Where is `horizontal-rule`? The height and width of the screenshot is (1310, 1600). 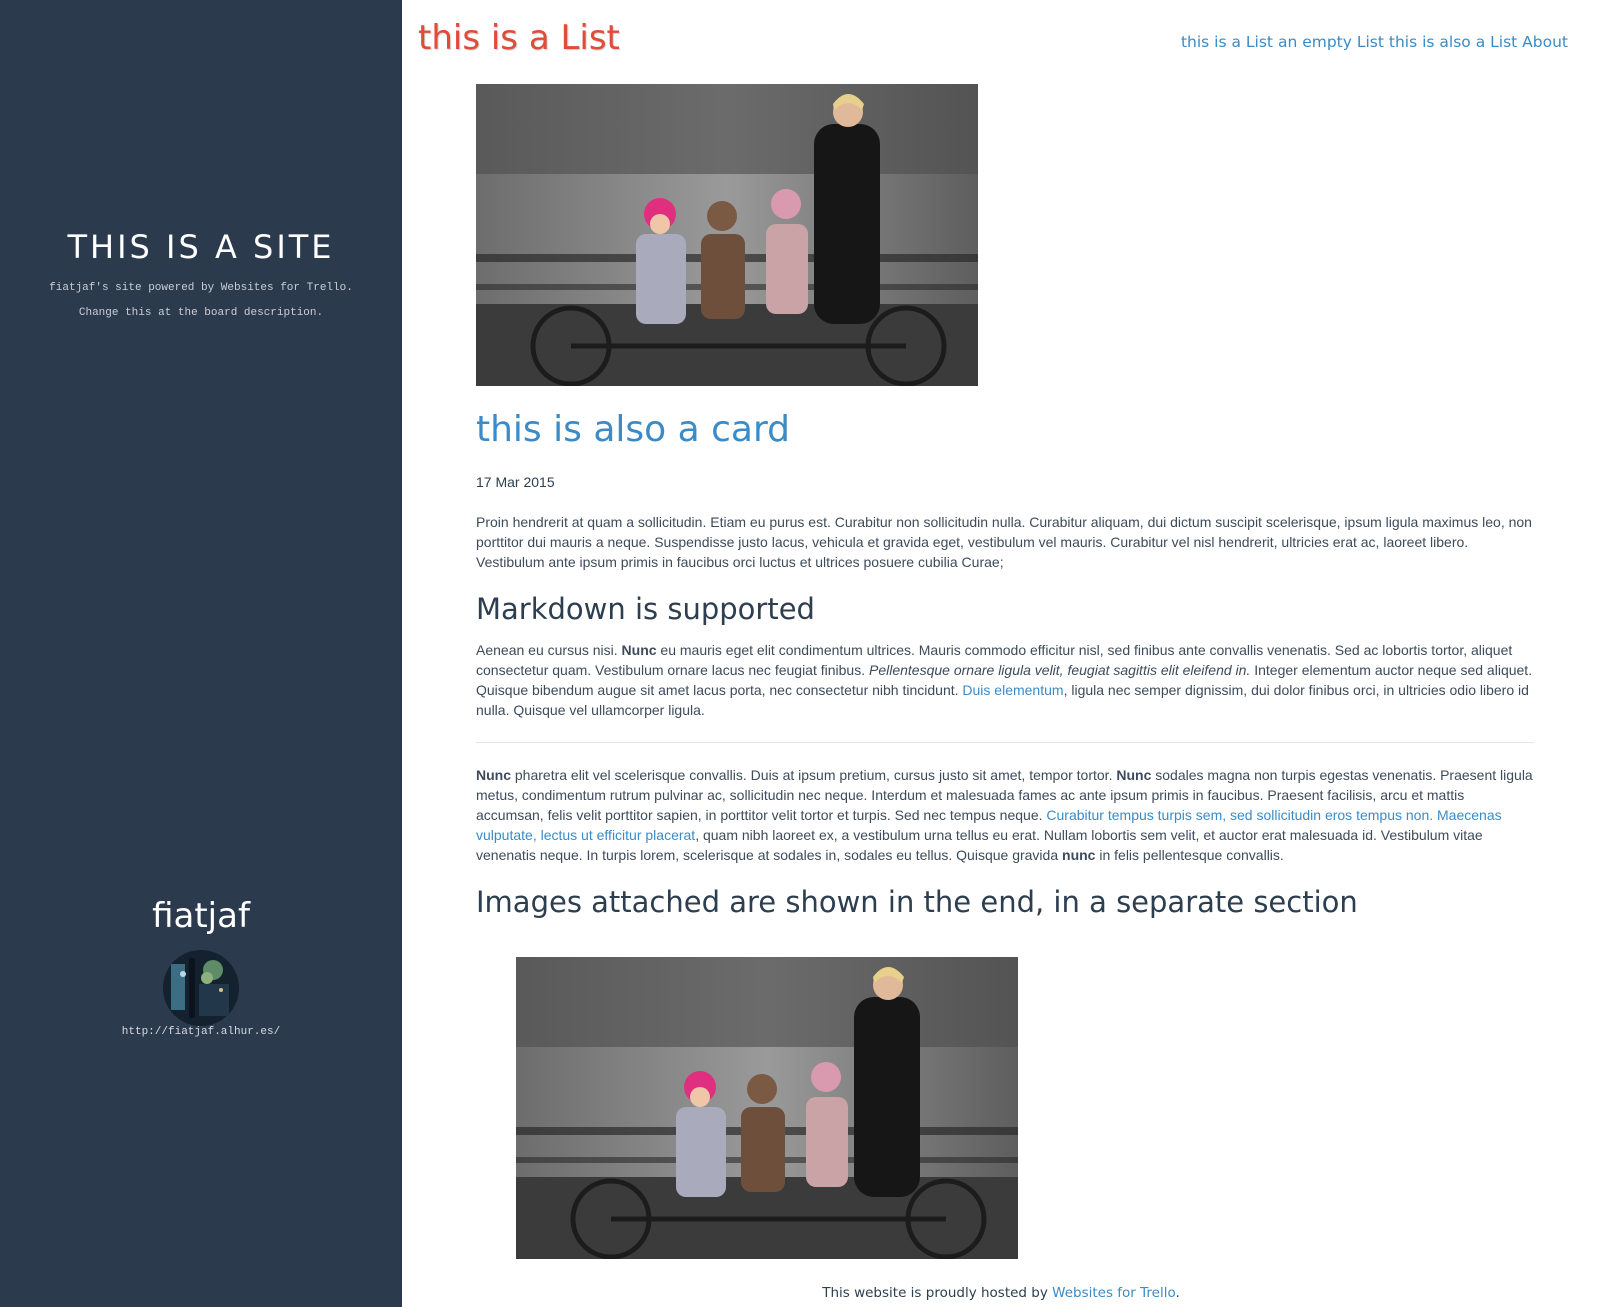 horizontal-rule is located at coordinates (1005, 742).